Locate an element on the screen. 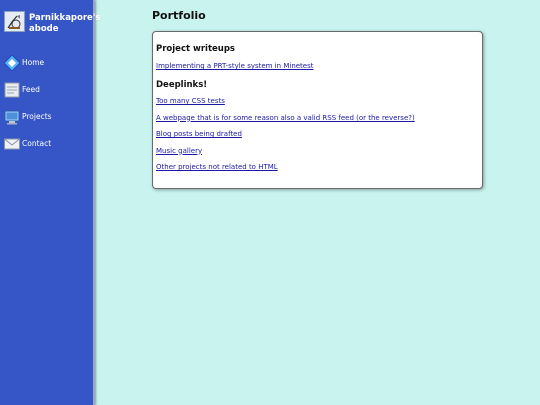  link-music-gallery: Music gallery is located at coordinates (317, 151).